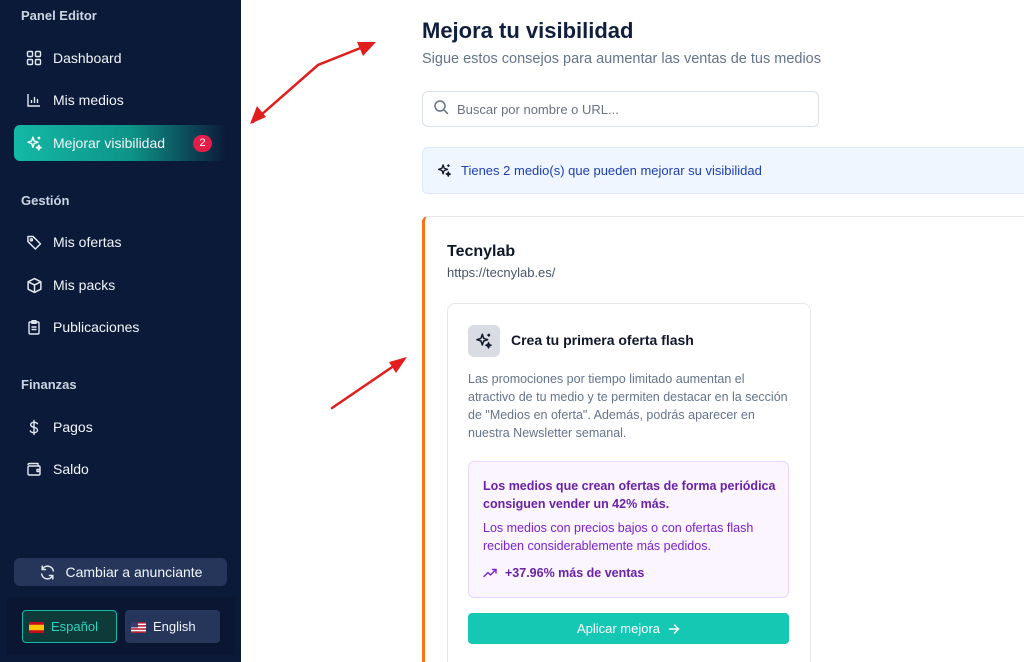 This screenshot has height=662, width=1024. Describe the element at coordinates (120, 285) in the screenshot. I see `sidebar-item-mis-packs: Mis packs` at that location.